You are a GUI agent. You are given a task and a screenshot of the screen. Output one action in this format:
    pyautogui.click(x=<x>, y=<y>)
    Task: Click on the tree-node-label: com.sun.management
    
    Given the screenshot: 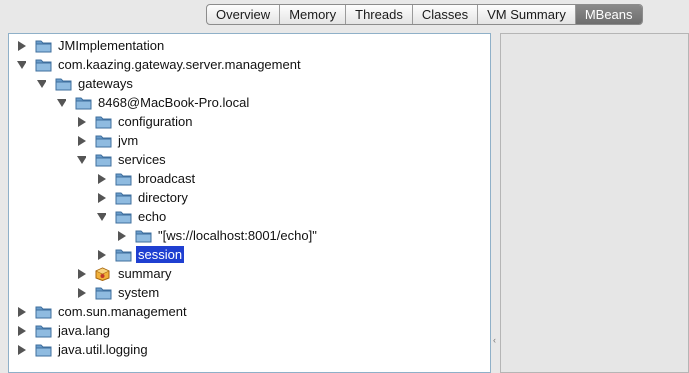 What is the action you would take?
    pyautogui.click(x=122, y=311)
    